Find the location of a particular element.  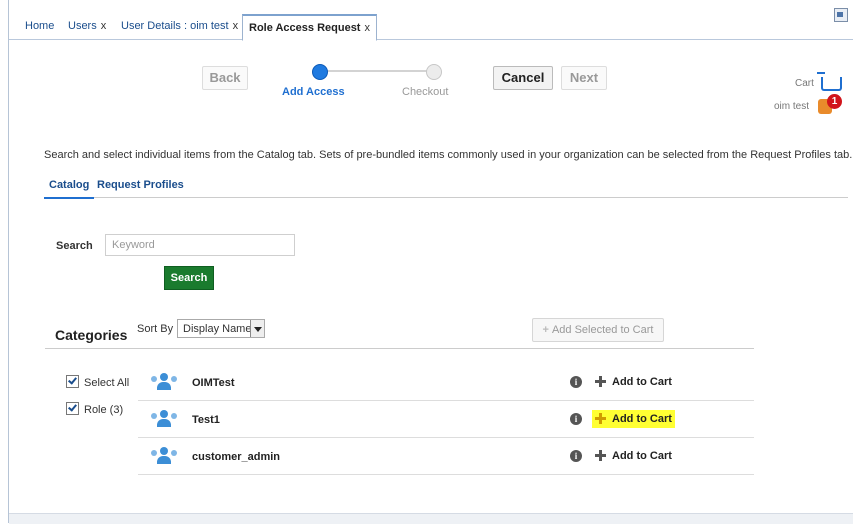

tab-user-details: User Details : oim test x is located at coordinates (179, 26).